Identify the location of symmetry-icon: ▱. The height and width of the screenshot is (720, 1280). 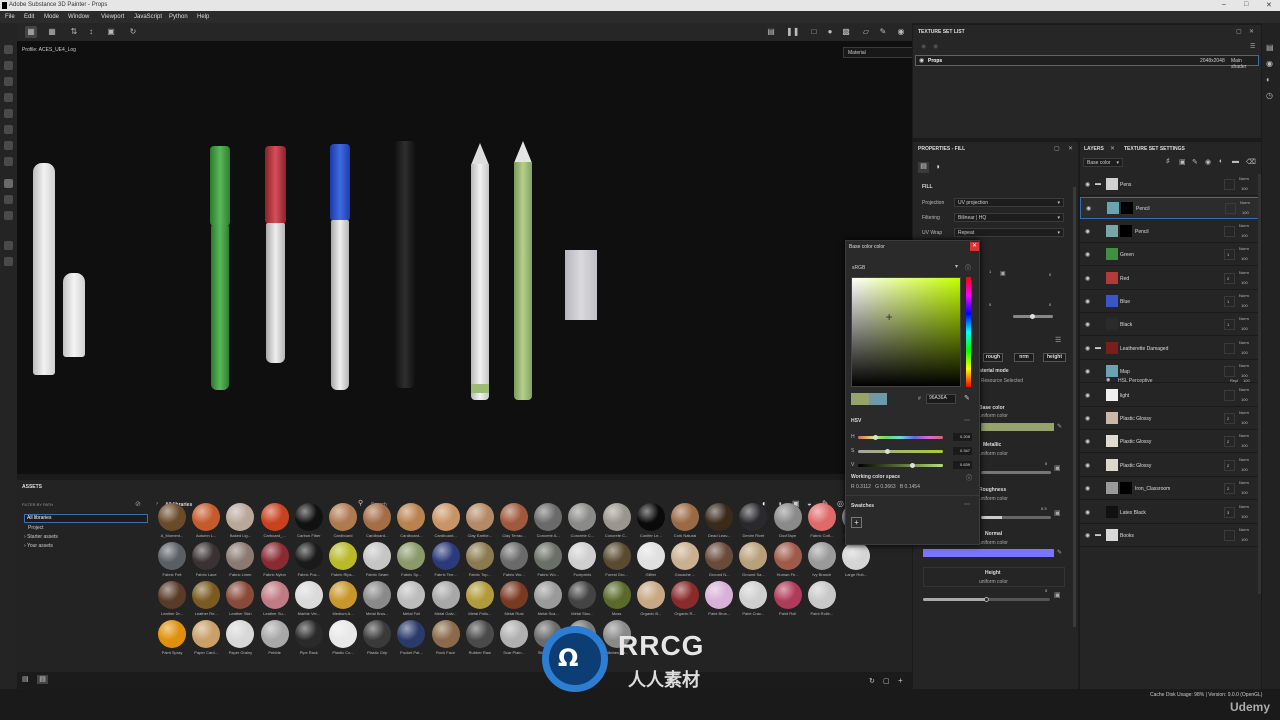
(866, 32).